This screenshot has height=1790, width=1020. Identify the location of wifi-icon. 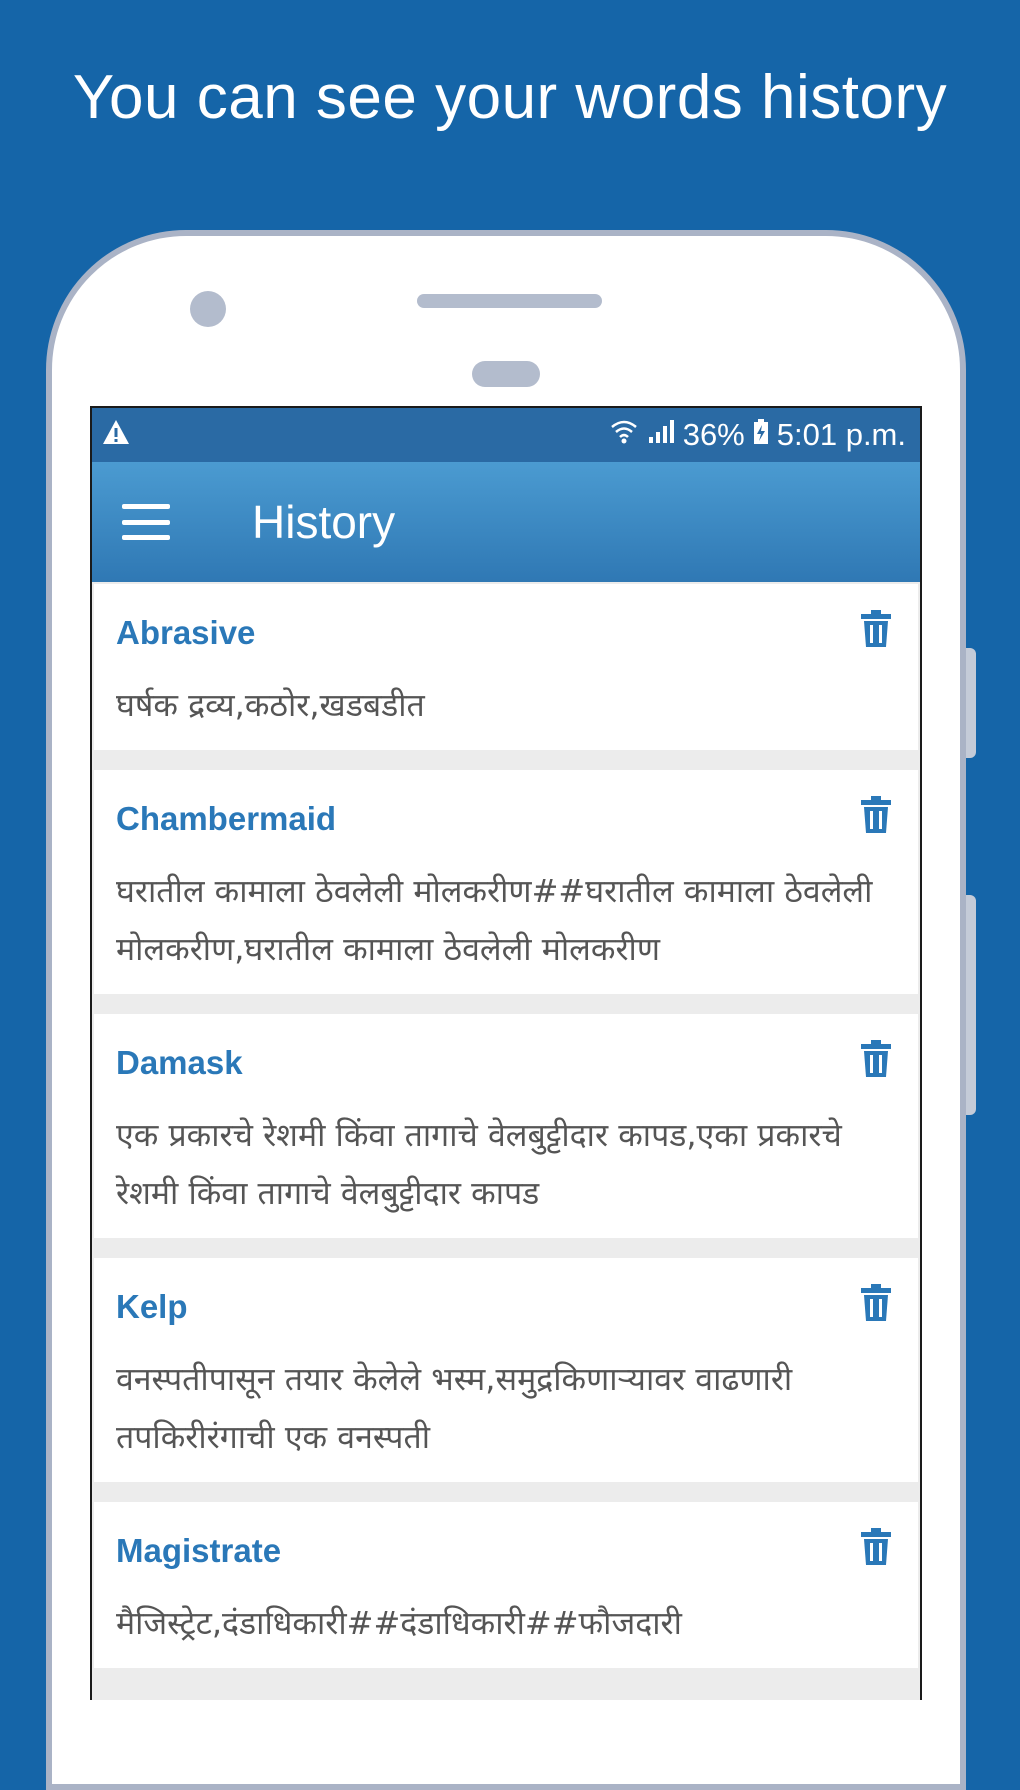
(624, 435).